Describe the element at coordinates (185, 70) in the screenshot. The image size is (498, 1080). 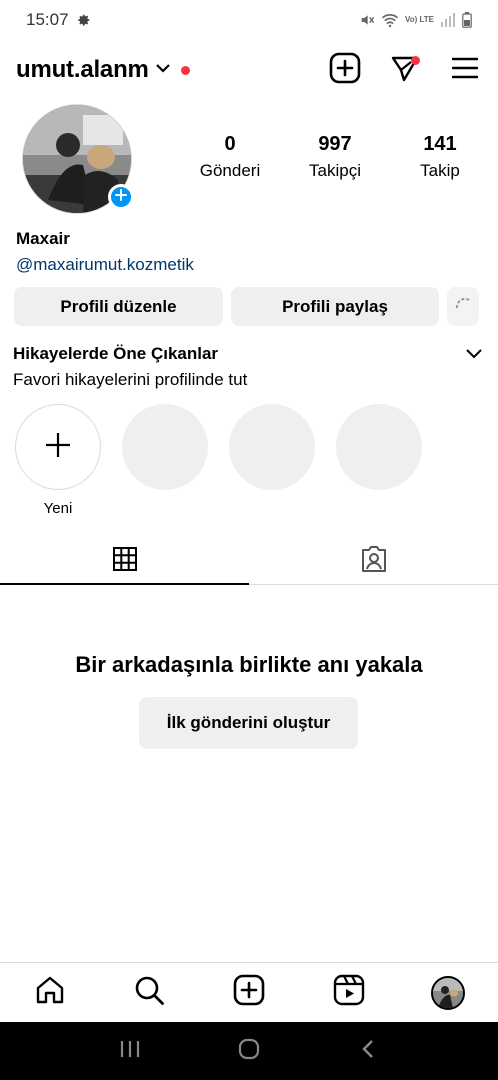
I see `notification-dot` at that location.